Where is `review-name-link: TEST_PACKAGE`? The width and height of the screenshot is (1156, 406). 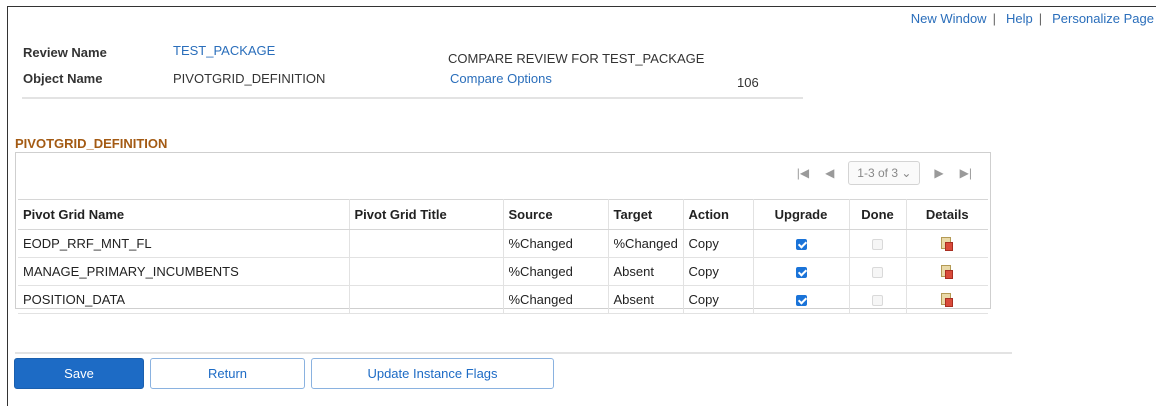
review-name-link: TEST_PACKAGE is located at coordinates (224, 50).